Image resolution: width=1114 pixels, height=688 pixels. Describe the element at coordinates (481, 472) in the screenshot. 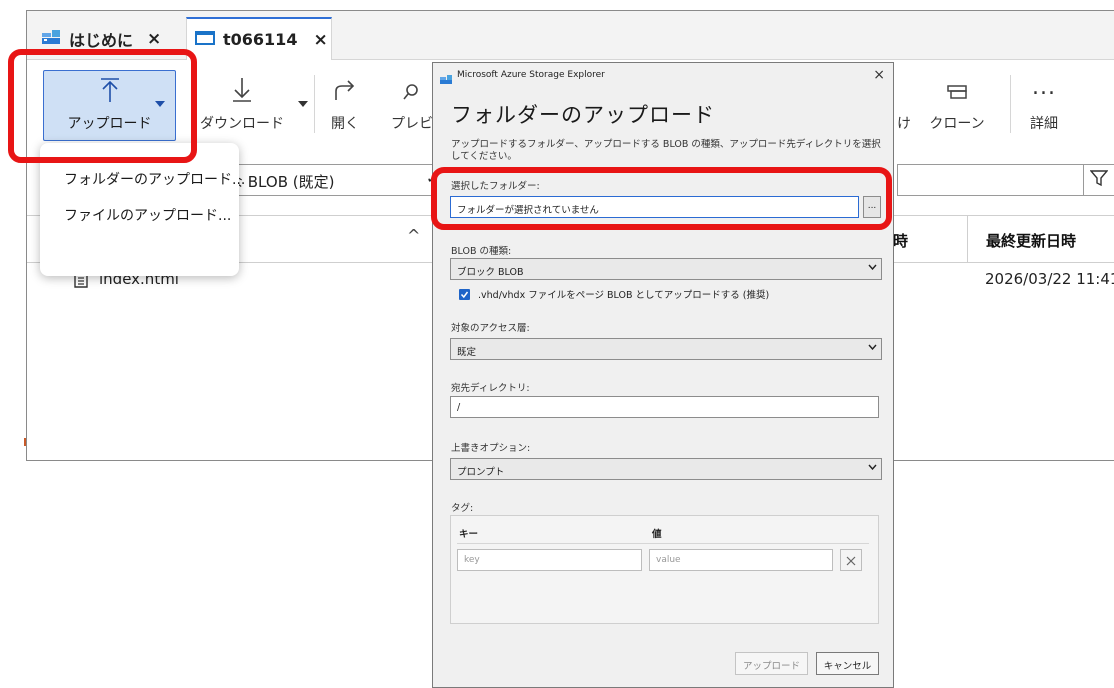

I see `overwrite-value: プロンプト` at that location.